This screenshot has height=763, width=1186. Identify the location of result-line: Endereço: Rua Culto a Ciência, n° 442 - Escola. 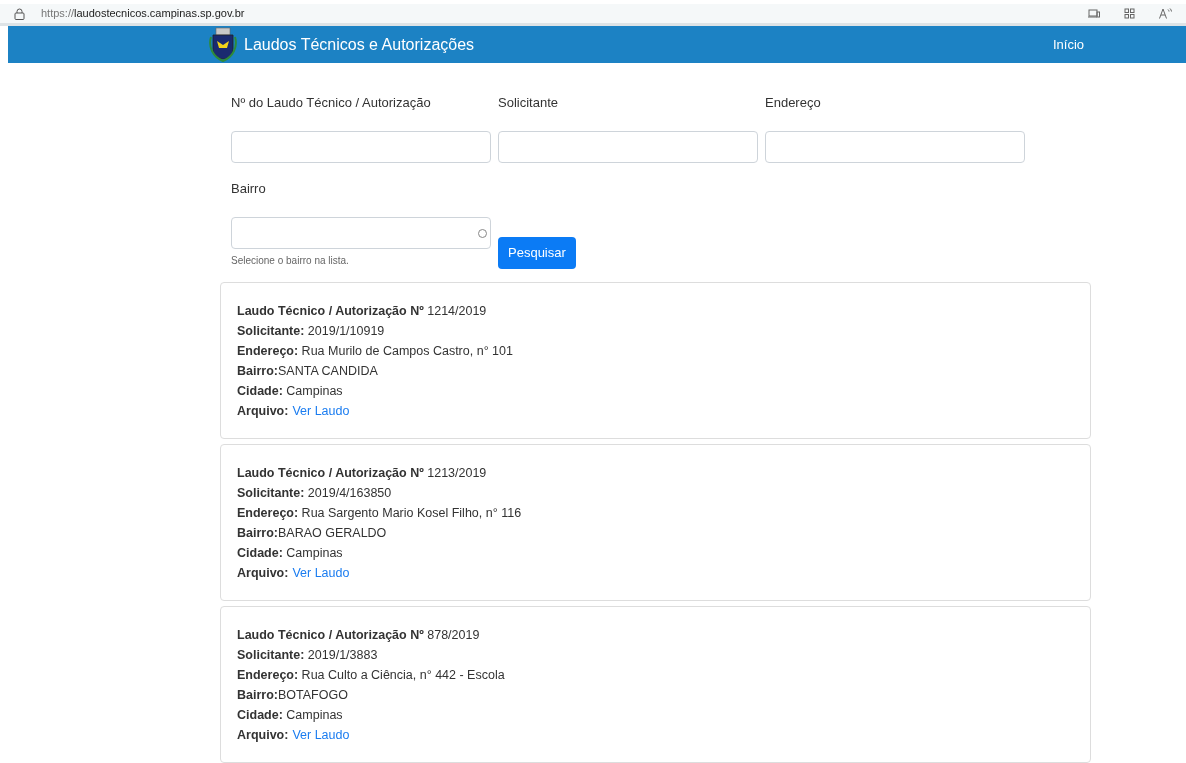
(371, 675).